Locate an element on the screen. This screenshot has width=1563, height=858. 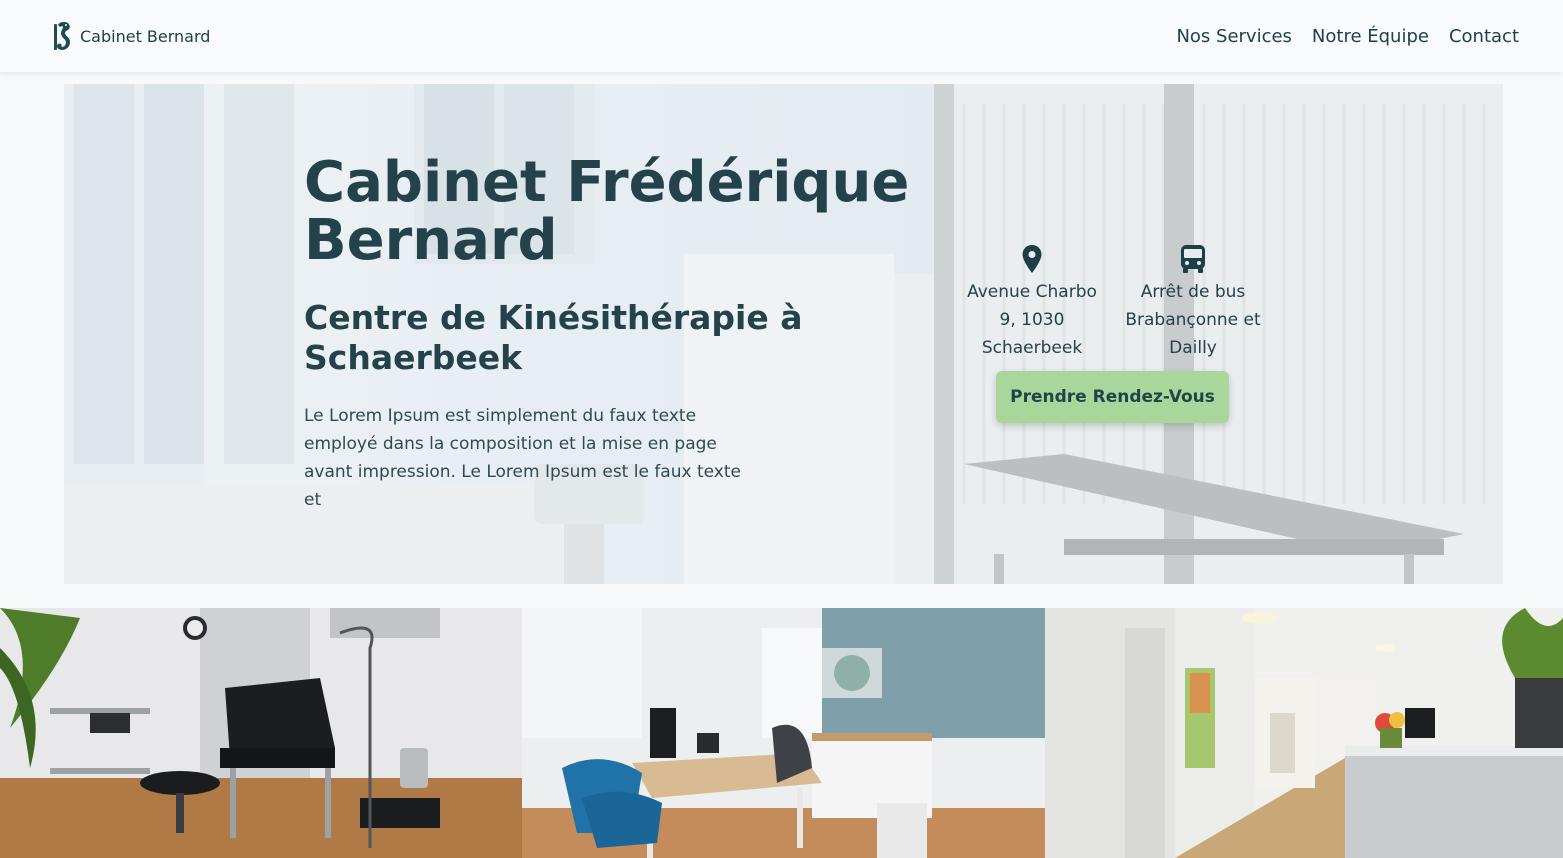
main-nav: Nos Services Notre Équipe Contact is located at coordinates (1347, 36).